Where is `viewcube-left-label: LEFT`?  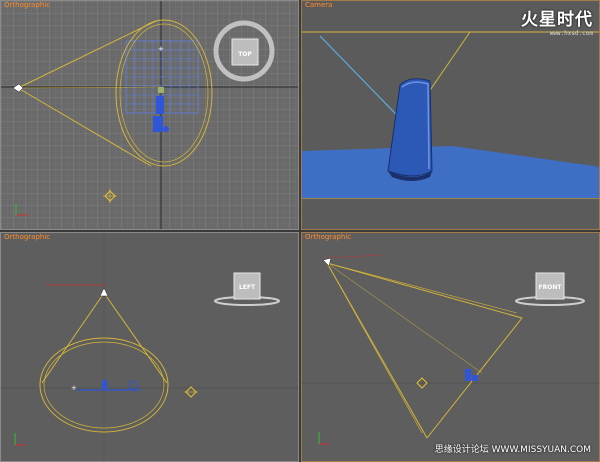
viewcube-left-label: LEFT is located at coordinates (247, 287).